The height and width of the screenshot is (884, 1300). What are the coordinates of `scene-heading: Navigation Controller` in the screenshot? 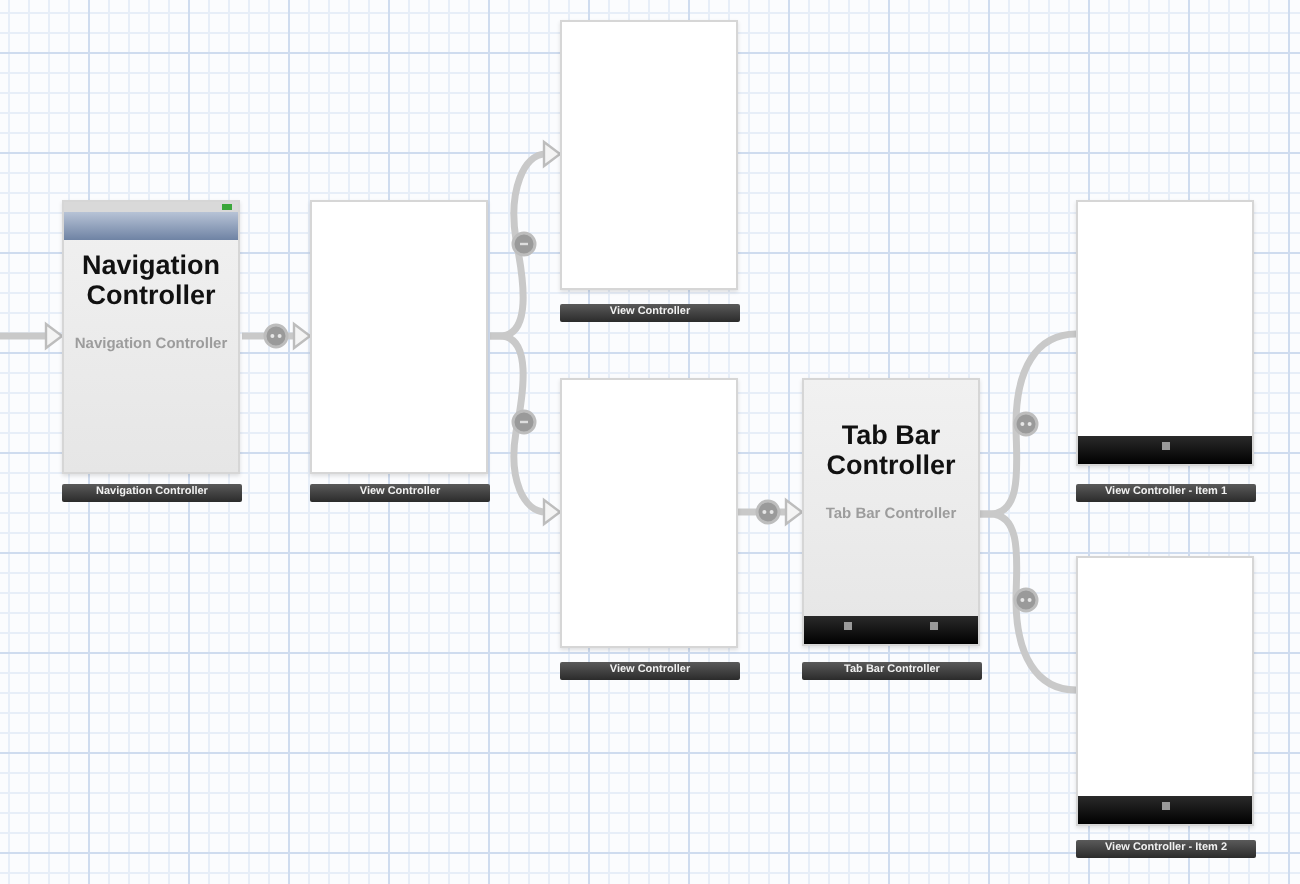 It's located at (150, 280).